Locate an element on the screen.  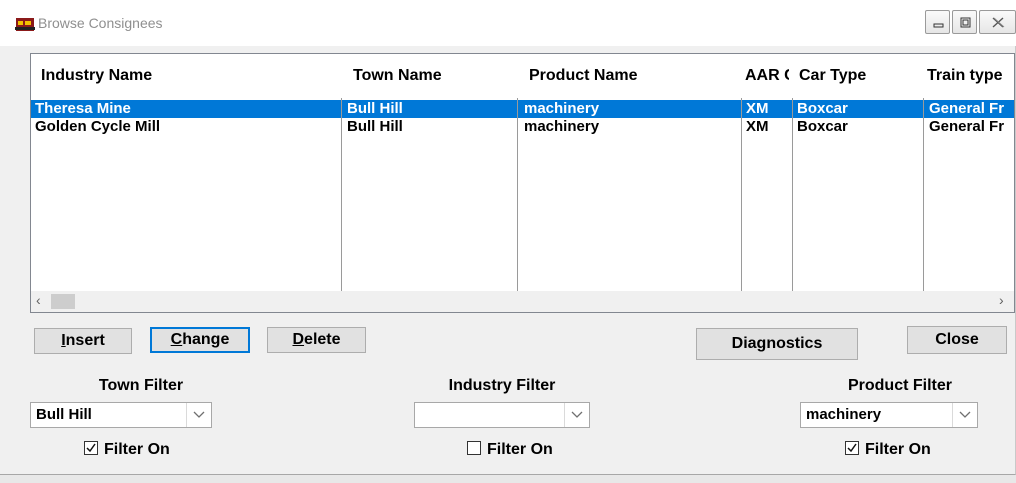
scroll-left-icon: ‹ is located at coordinates (38, 300).